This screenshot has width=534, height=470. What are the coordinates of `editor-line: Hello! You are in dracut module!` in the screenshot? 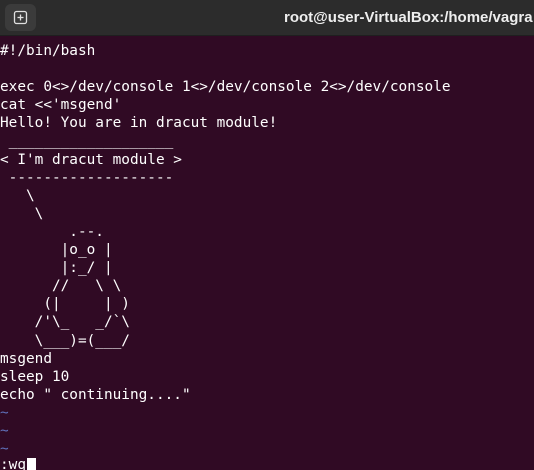 It's located at (139, 123).